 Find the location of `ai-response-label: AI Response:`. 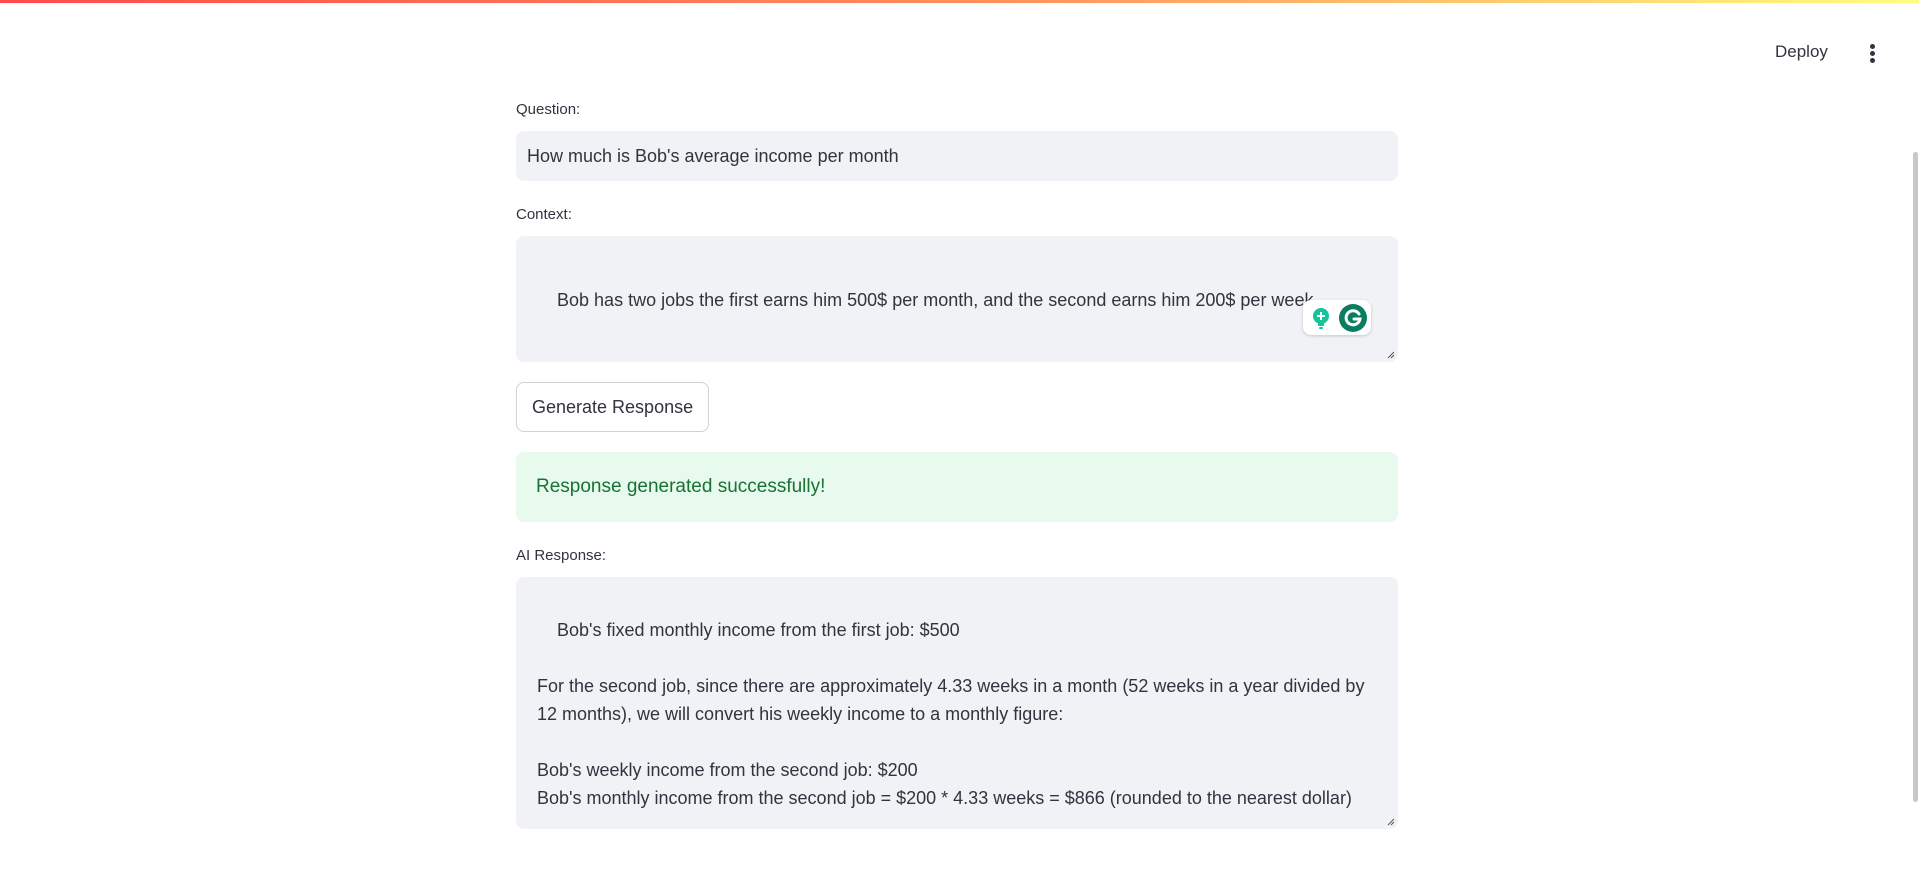

ai-response-label: AI Response: is located at coordinates (561, 555).